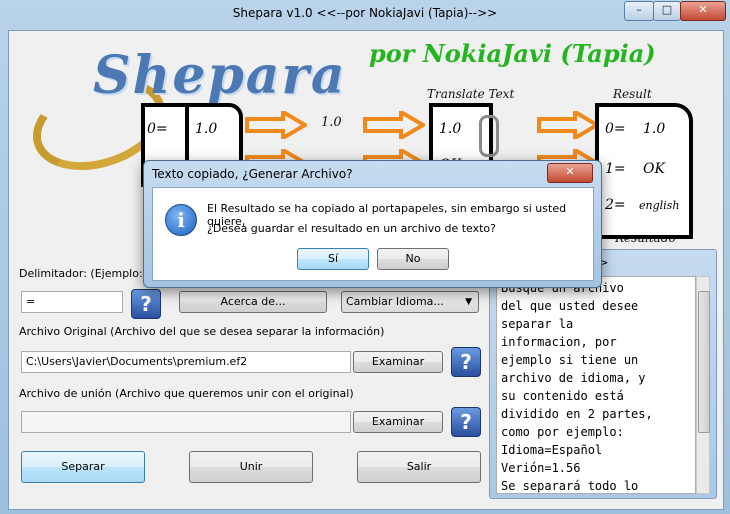  Describe the element at coordinates (570, 173) in the screenshot. I see `dialog-close-button: ✕` at that location.